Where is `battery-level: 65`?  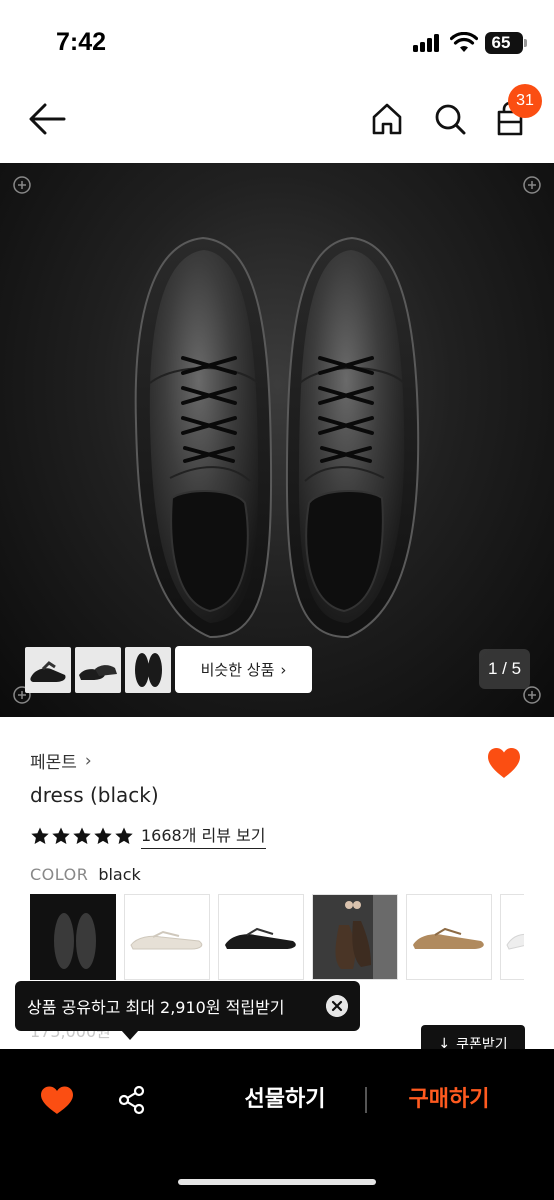
battery-level: 65 is located at coordinates (501, 42).